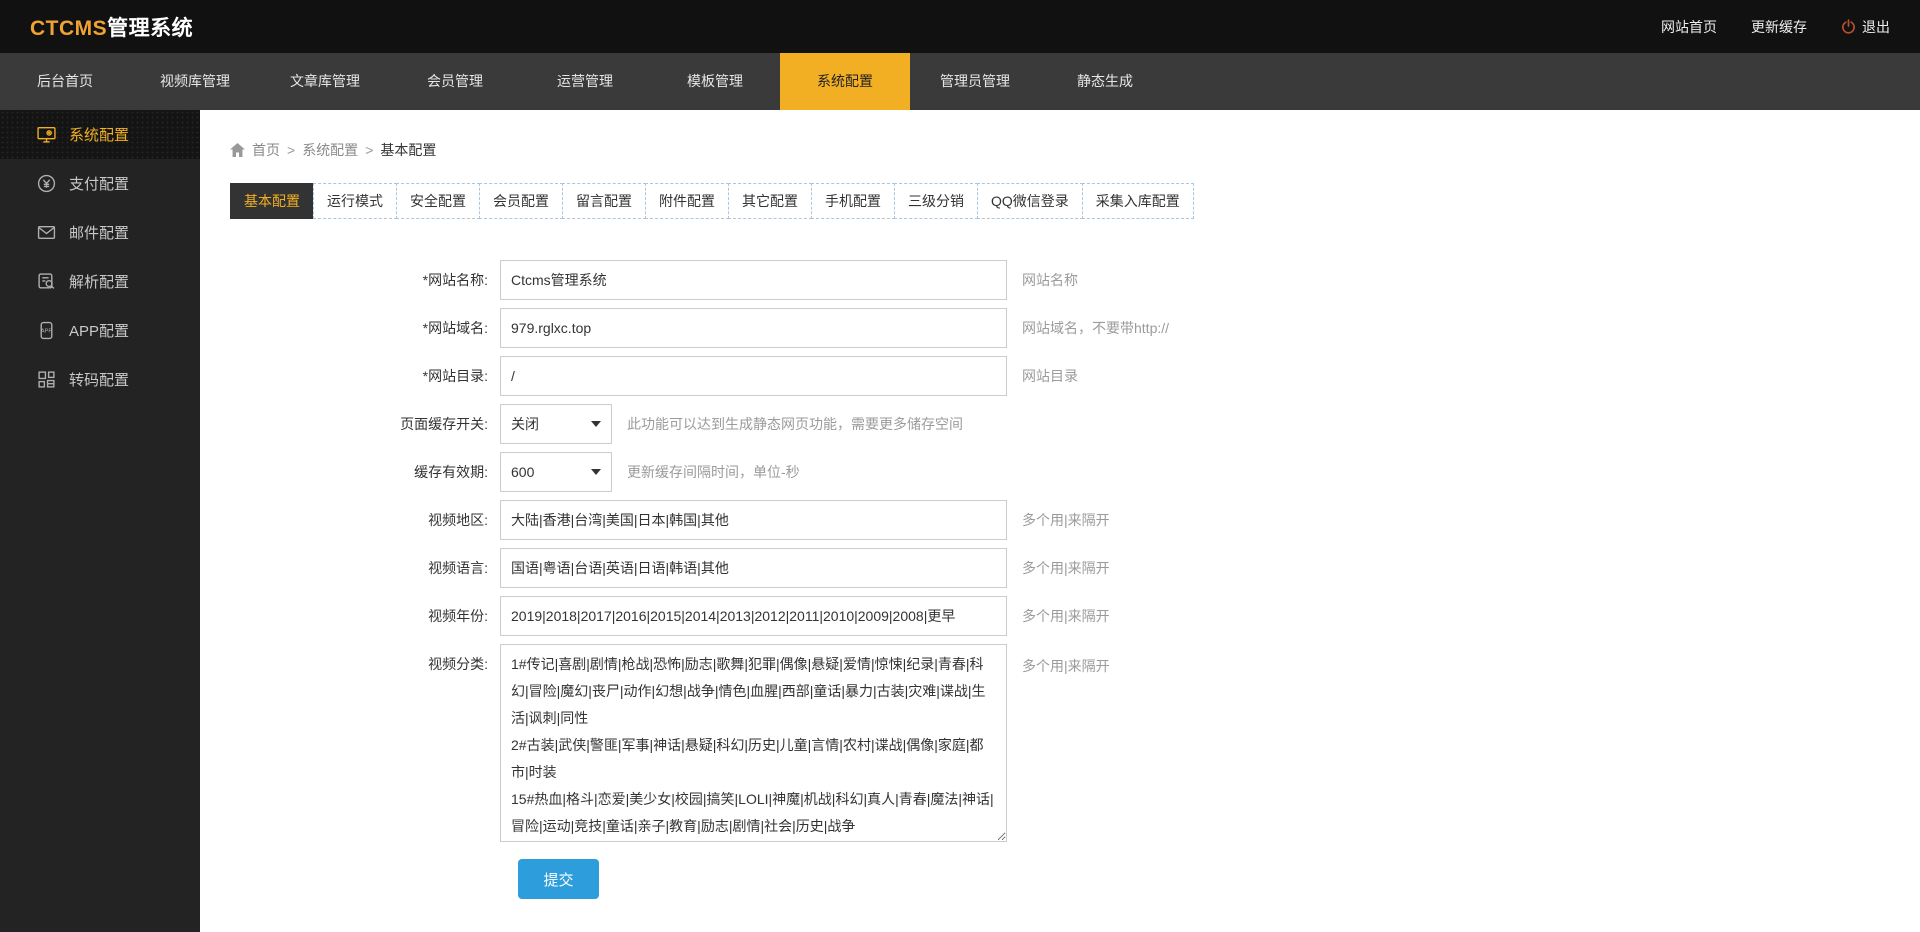 This screenshot has height=932, width=1920. I want to click on home-icon, so click(237, 150).